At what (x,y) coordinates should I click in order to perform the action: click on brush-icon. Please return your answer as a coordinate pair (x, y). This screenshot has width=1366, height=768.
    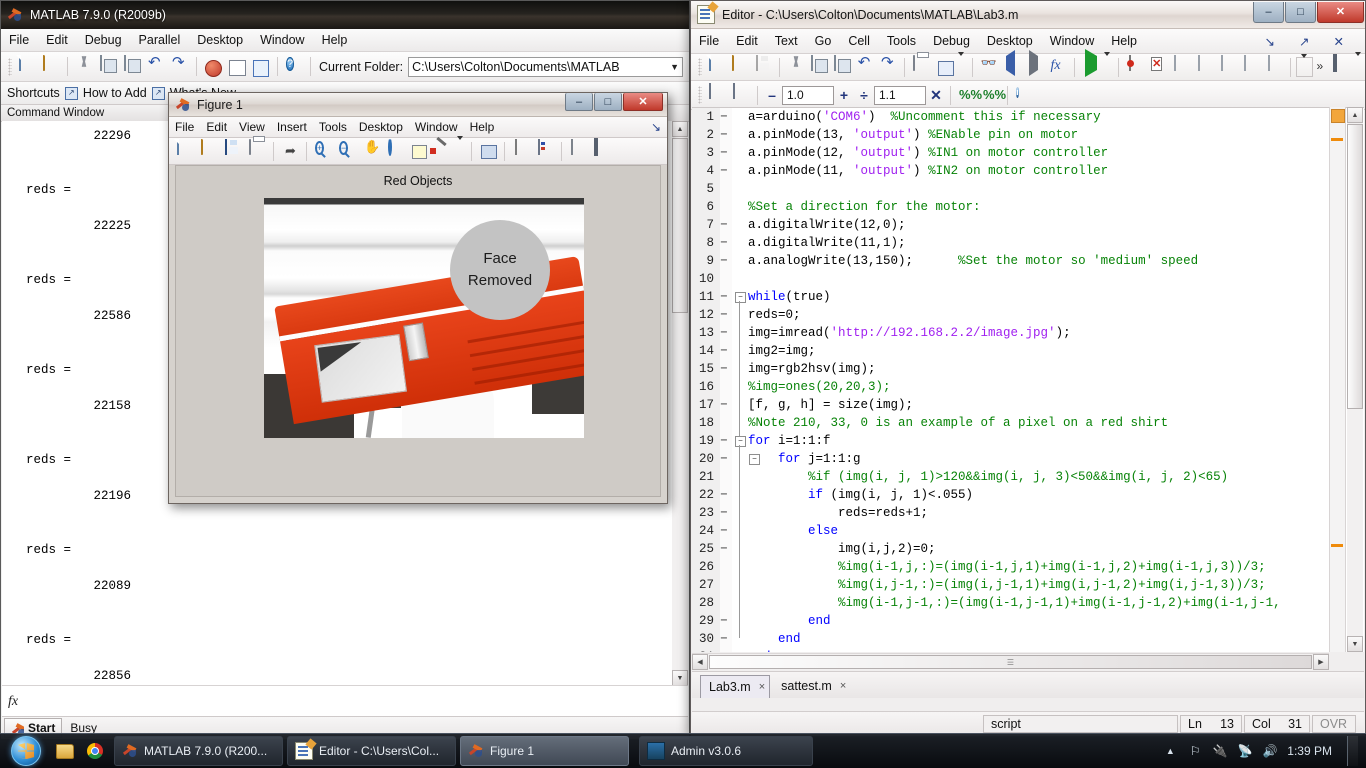
    Looking at the image, I should click on (443, 151).